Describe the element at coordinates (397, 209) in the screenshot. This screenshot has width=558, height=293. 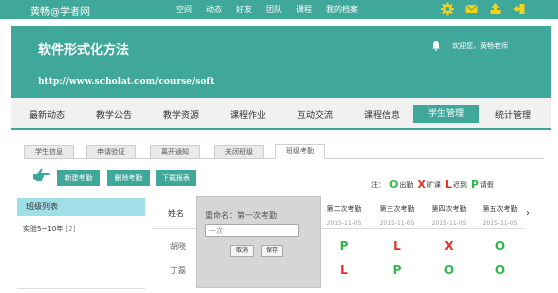
I see `column-title: 第三次考勤` at that location.